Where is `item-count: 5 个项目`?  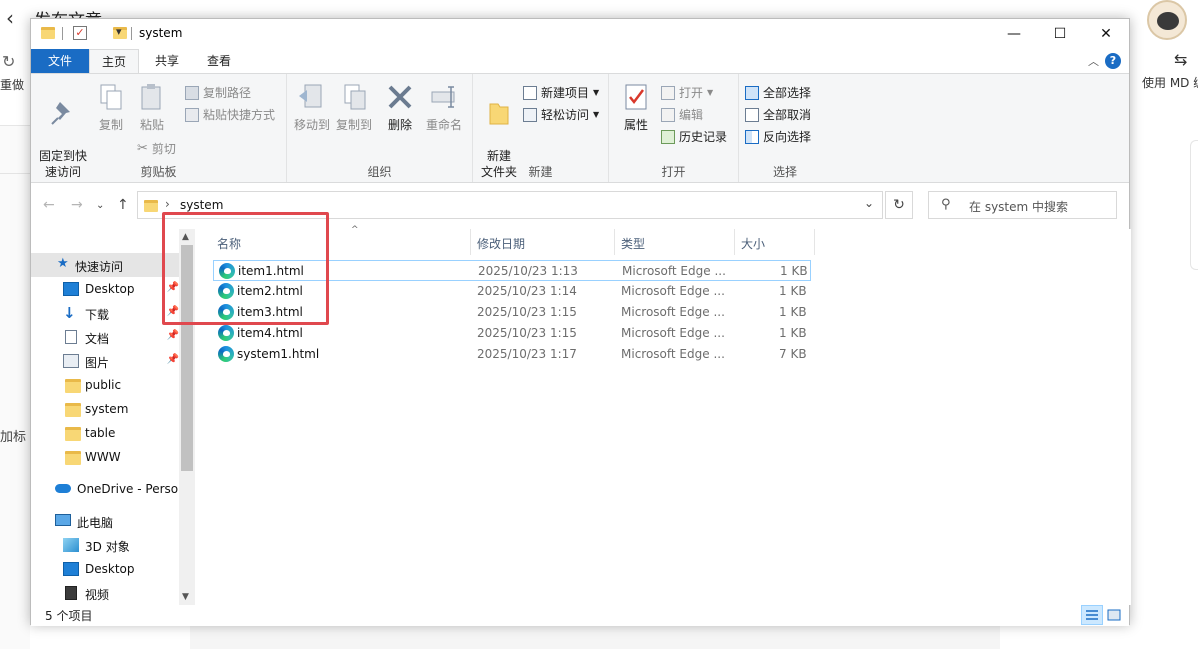
item-count: 5 个项目 is located at coordinates (69, 616).